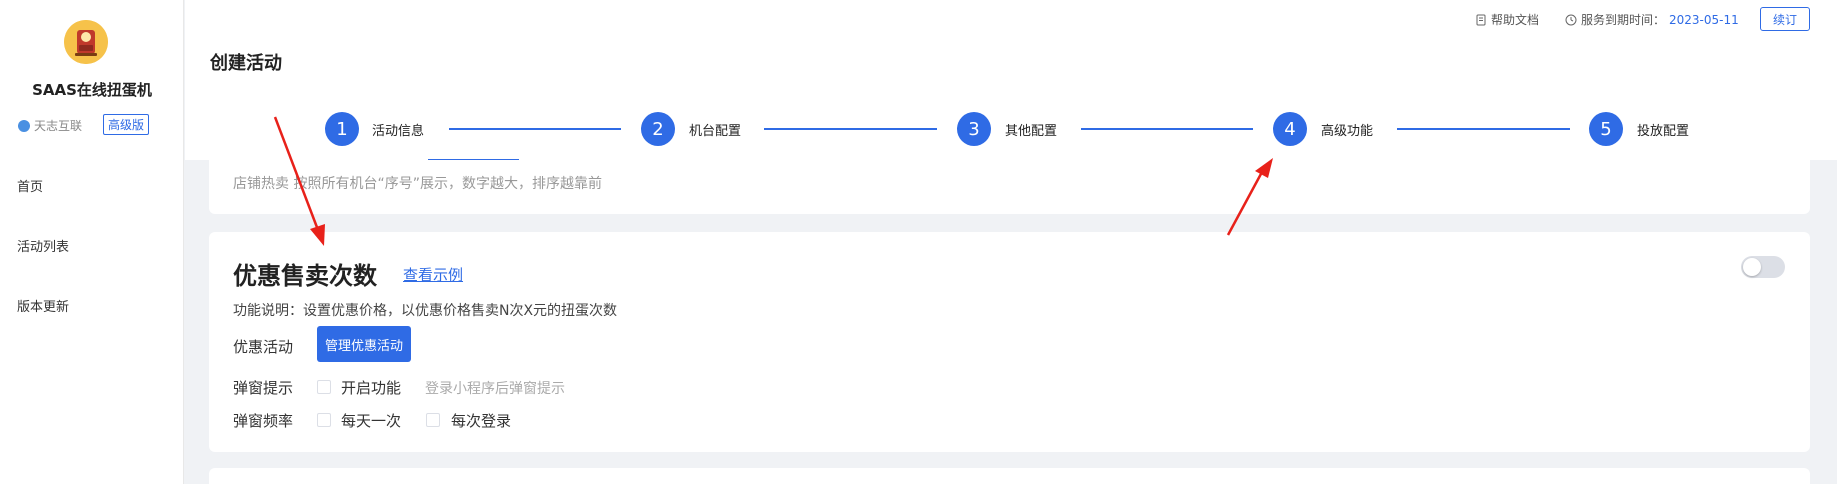  I want to click on step-4-label: 高级功能, so click(1347, 129).